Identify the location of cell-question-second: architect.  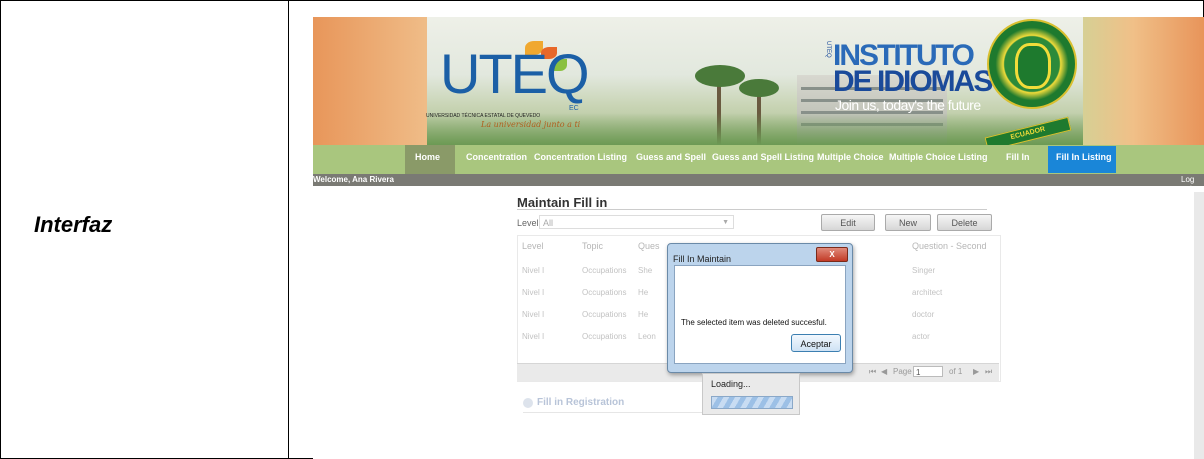
(927, 292).